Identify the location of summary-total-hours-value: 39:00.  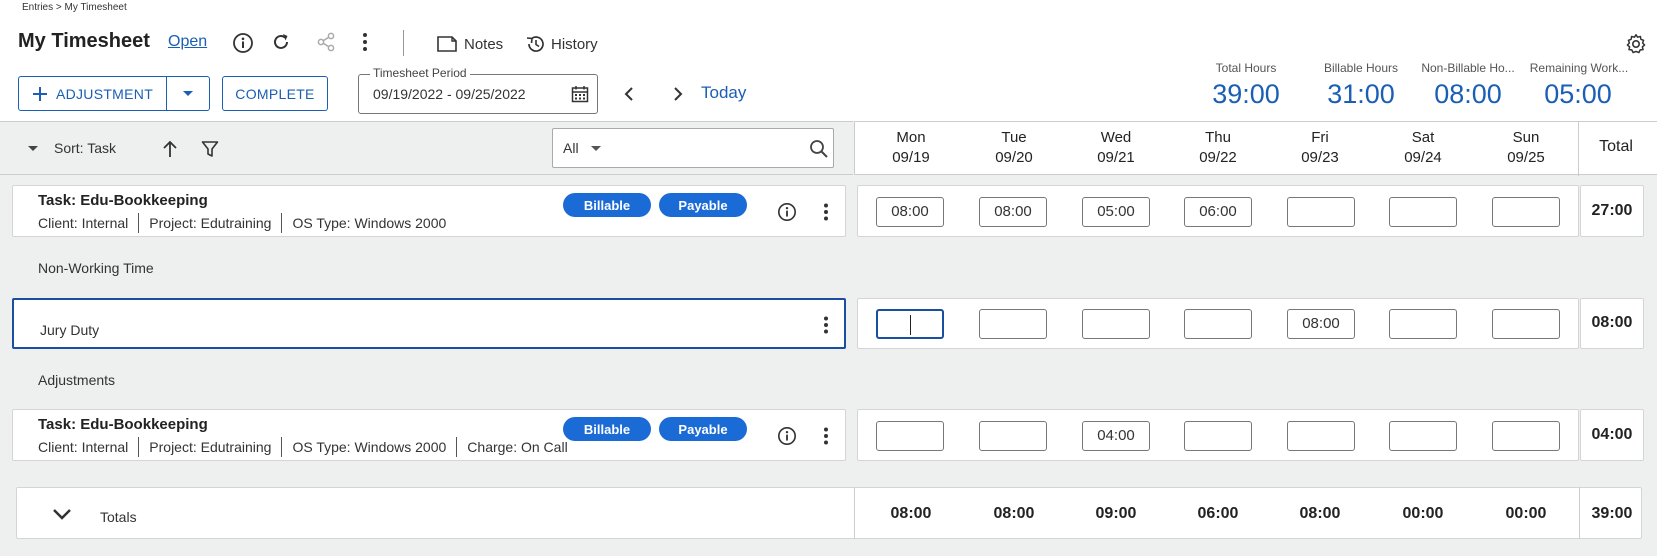
(1246, 94).